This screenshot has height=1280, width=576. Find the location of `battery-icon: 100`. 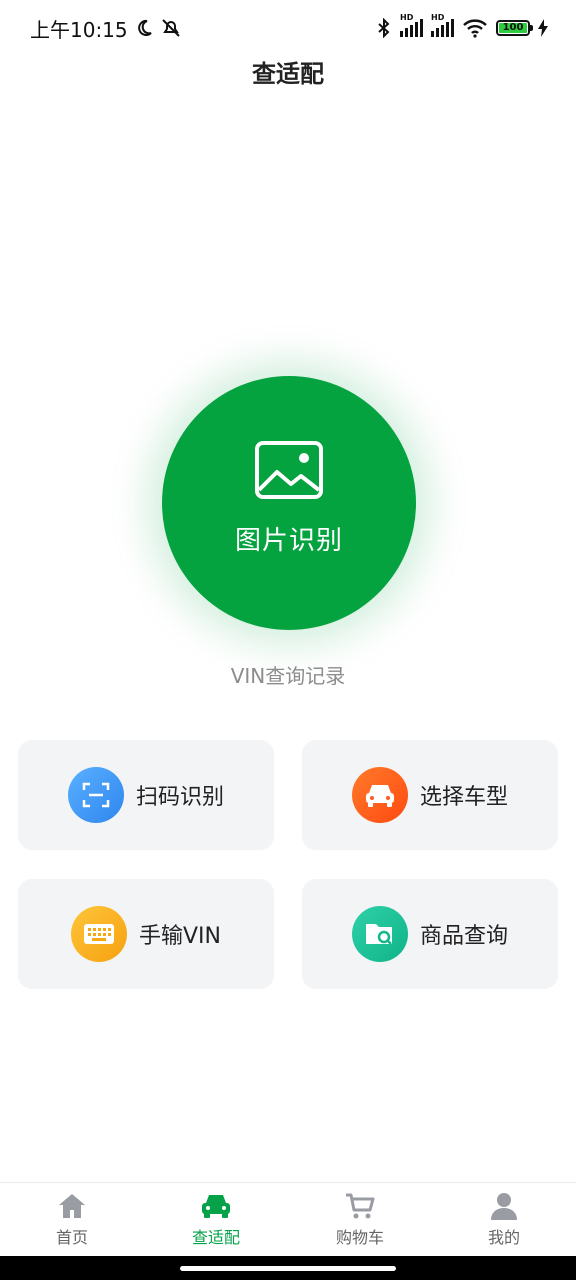

battery-icon: 100 is located at coordinates (514, 28).